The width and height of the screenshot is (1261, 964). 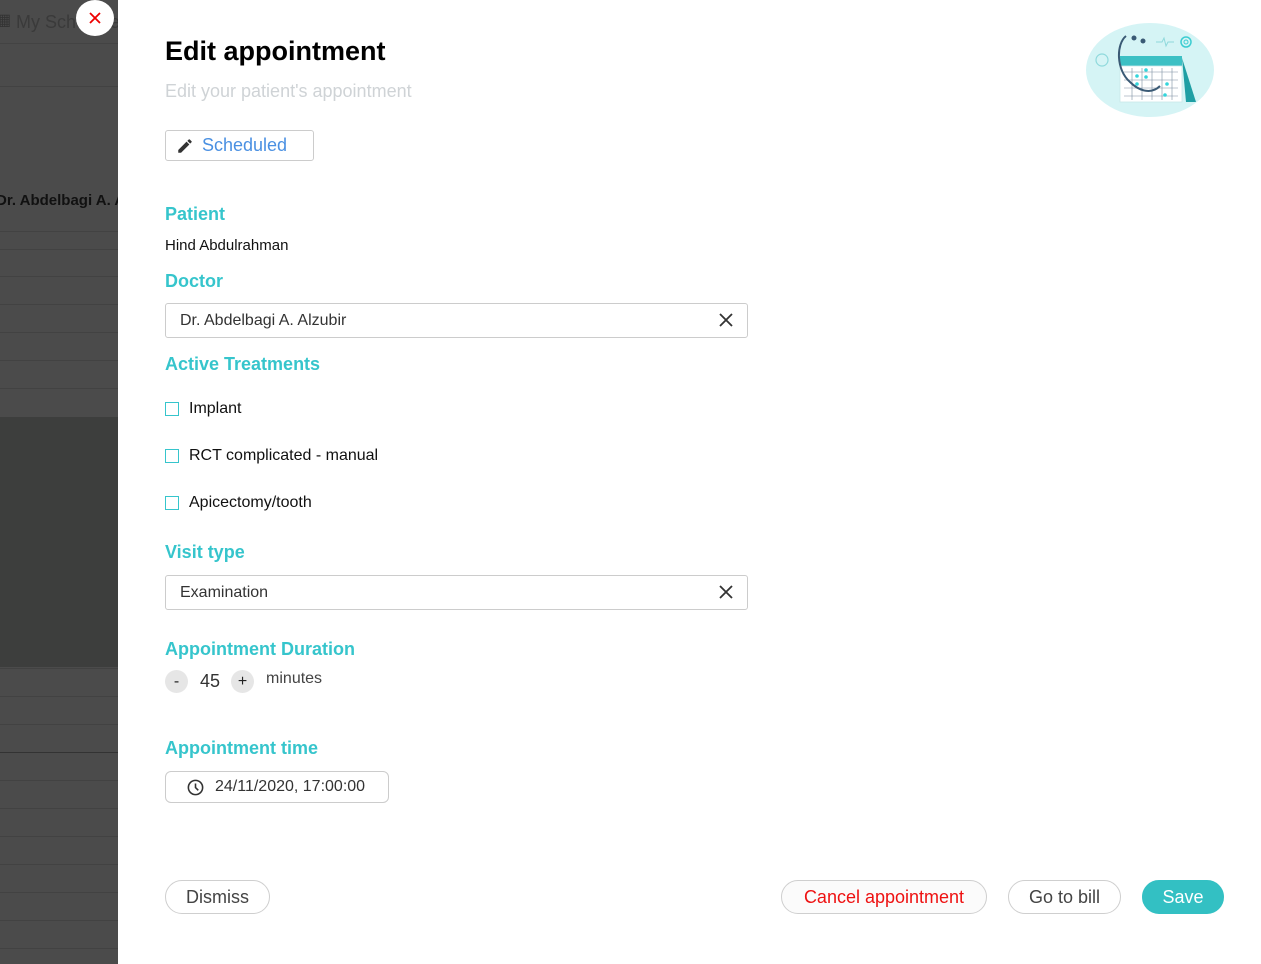 What do you see at coordinates (284, 455) in the screenshot?
I see `treatment-label: RCT complicated - manual` at bounding box center [284, 455].